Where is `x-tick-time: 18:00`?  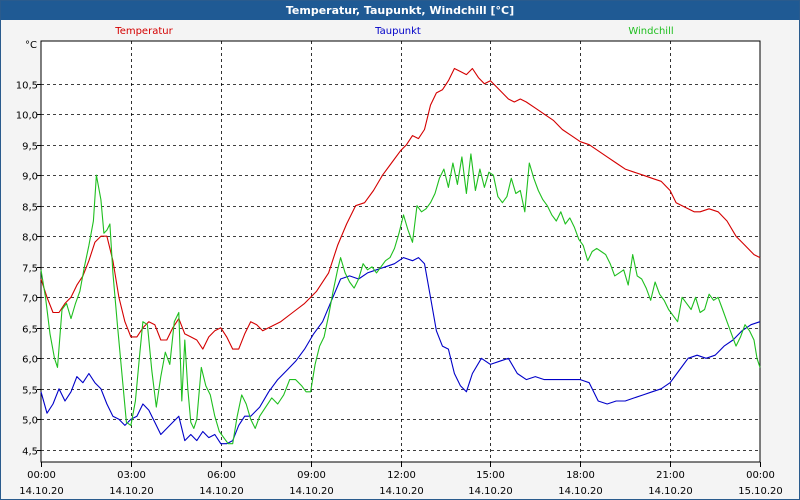
x-tick-time: 18:00 is located at coordinates (580, 475).